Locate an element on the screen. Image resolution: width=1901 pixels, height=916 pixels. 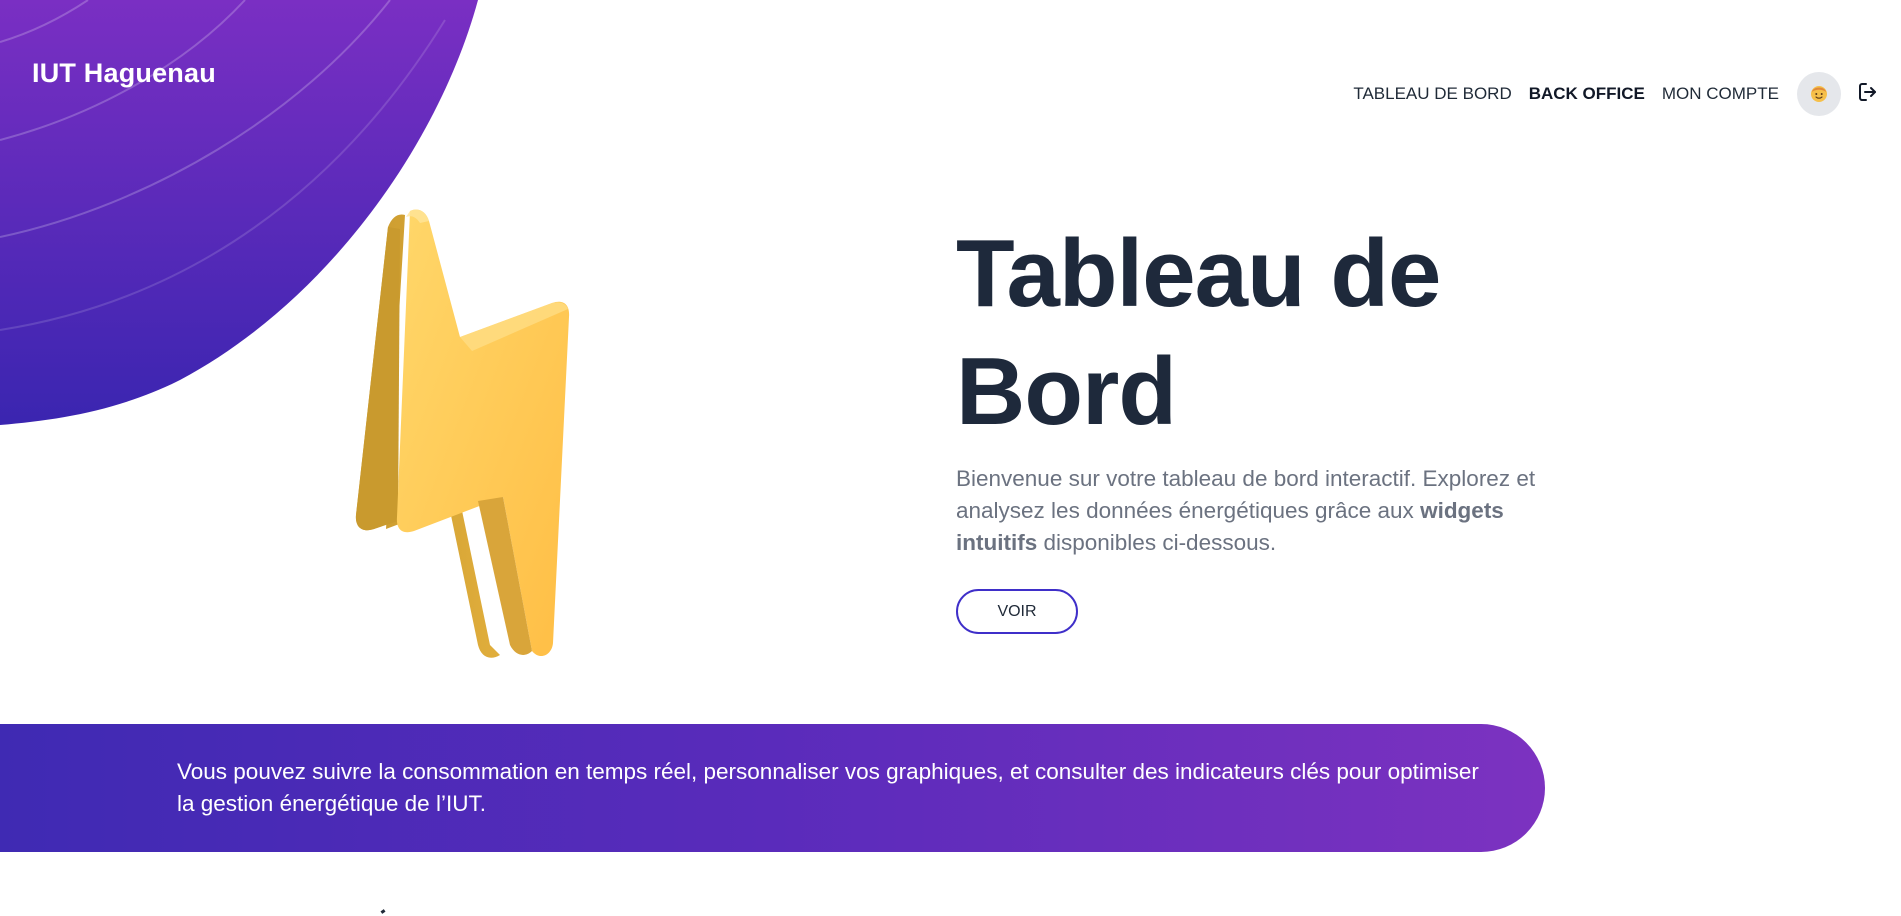
voir-button: VOIR is located at coordinates (1017, 611).